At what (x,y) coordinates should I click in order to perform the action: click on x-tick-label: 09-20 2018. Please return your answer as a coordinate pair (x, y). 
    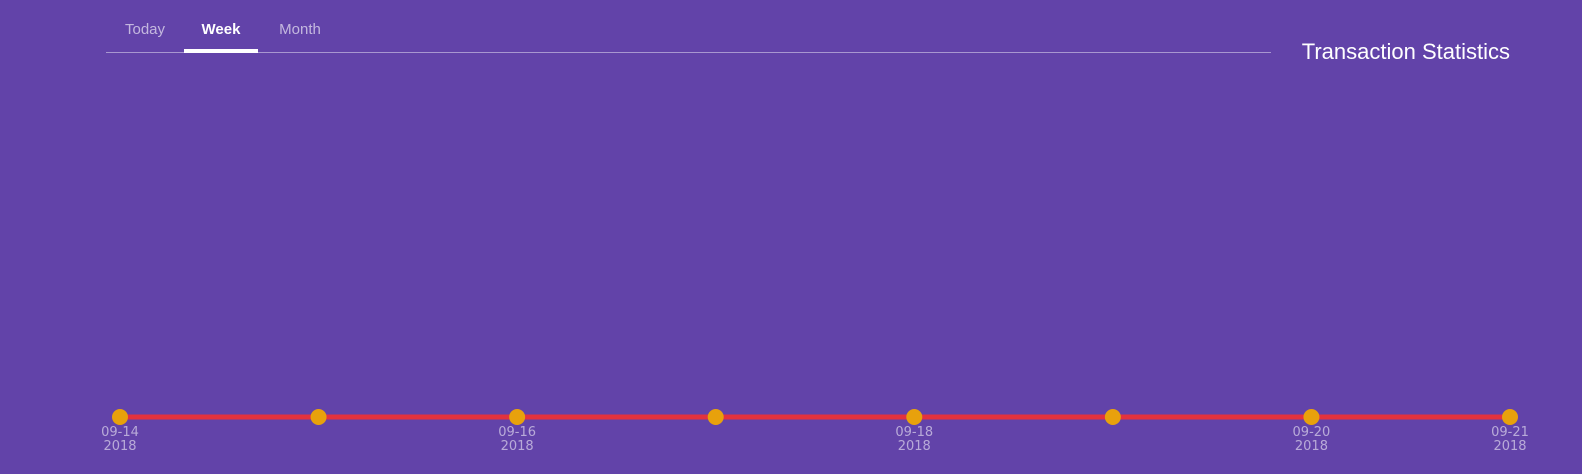
    Looking at the image, I should click on (1312, 439).